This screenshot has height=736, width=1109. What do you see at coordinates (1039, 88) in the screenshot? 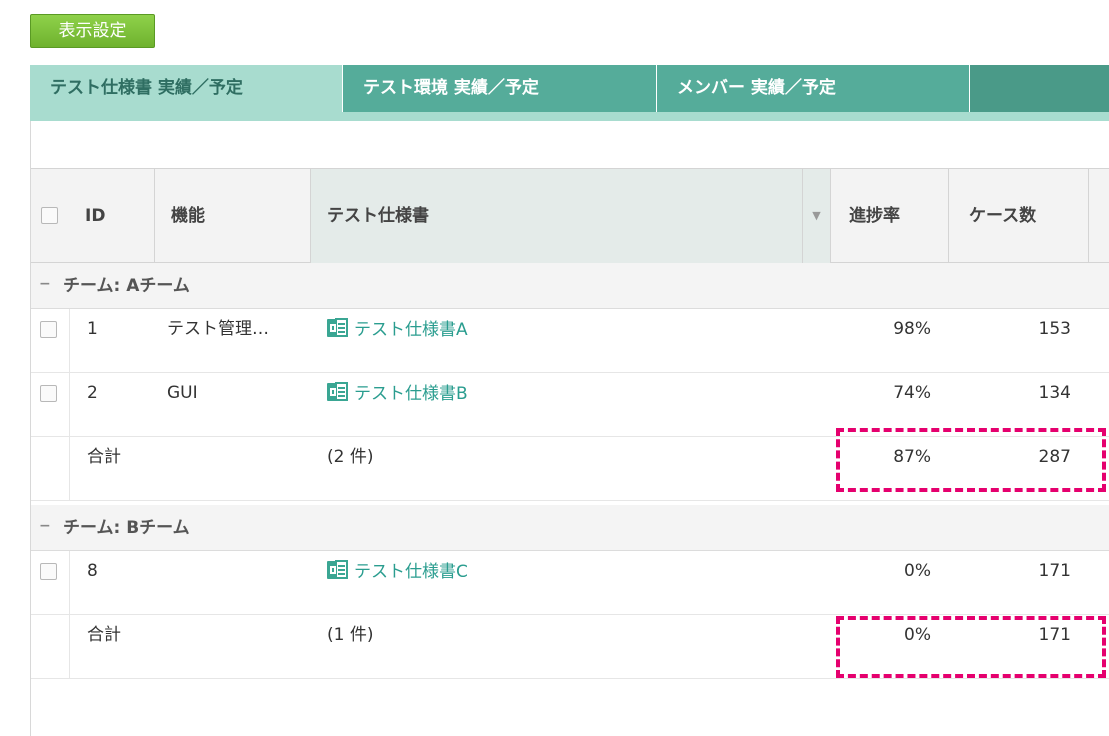
I see `tab-bar-filler` at bounding box center [1039, 88].